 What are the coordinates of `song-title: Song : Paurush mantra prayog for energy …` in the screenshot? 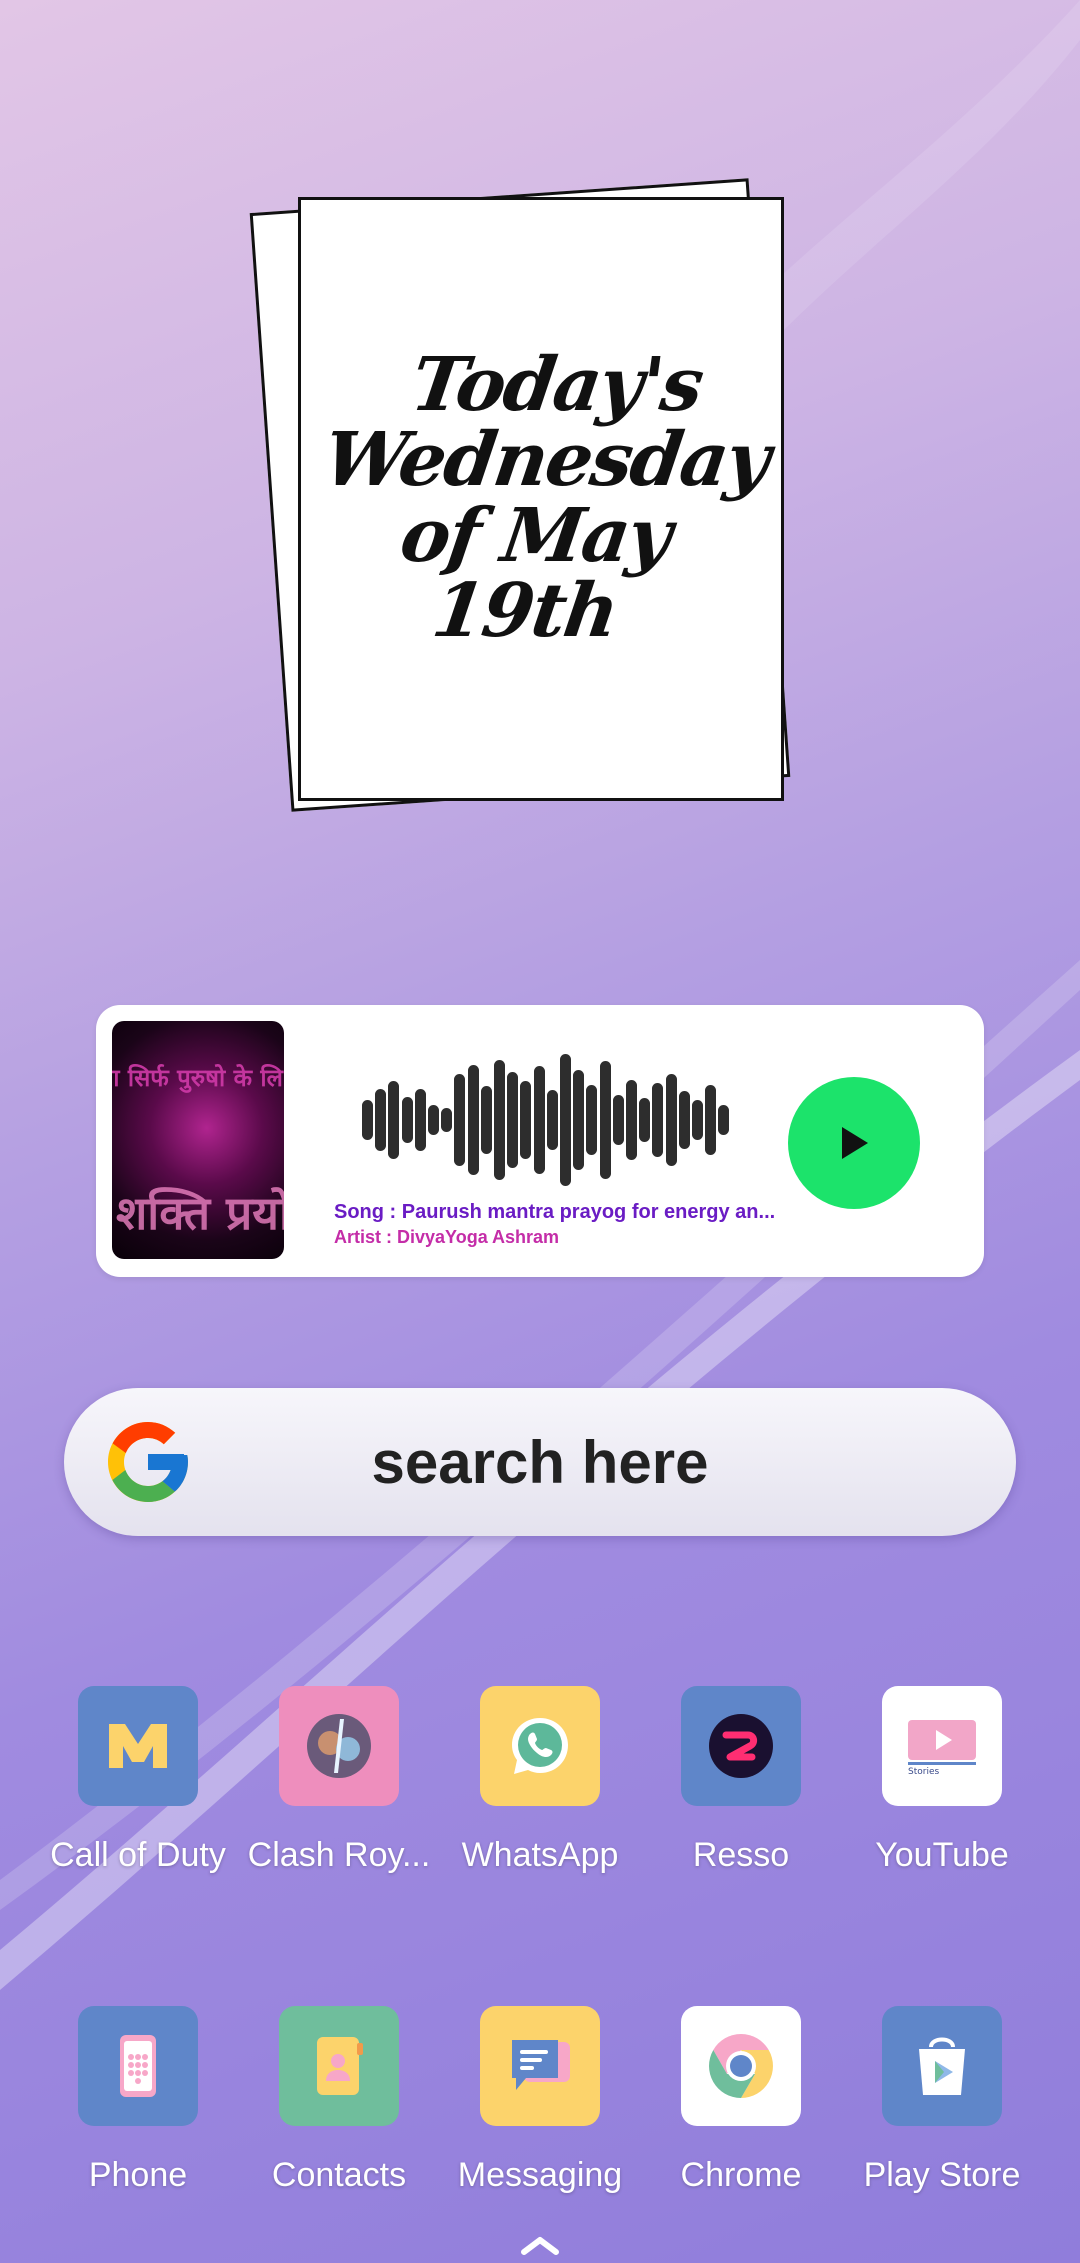 It's located at (555, 1212).